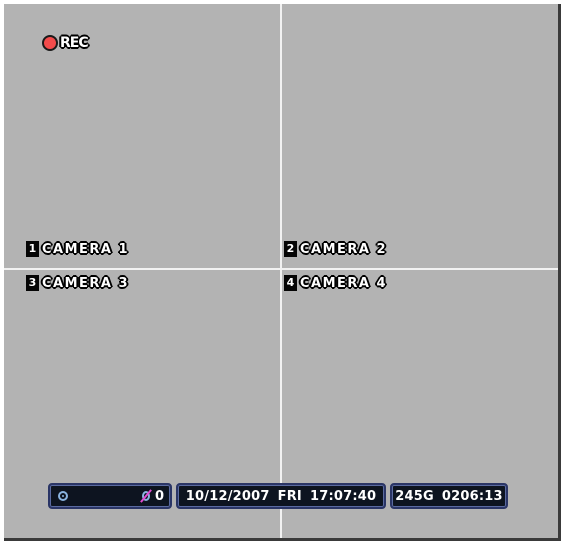 This screenshot has height=545, width=563. I want to click on alarm-status: 0, so click(151, 496).